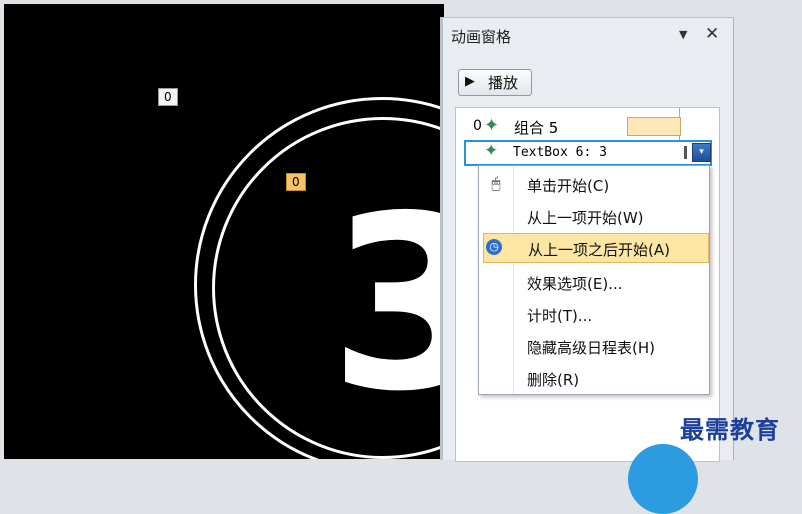 The image size is (802, 514). What do you see at coordinates (587, 126) in the screenshot?
I see `animation-item-group: 0 ✦ 组合 5` at bounding box center [587, 126].